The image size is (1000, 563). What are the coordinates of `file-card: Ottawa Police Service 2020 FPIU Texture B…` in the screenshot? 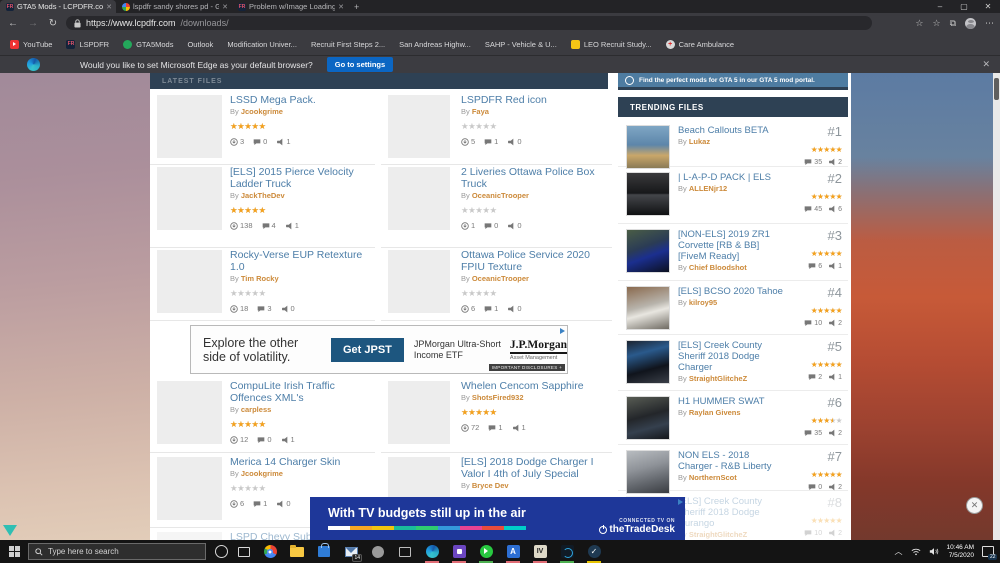 It's located at (496, 284).